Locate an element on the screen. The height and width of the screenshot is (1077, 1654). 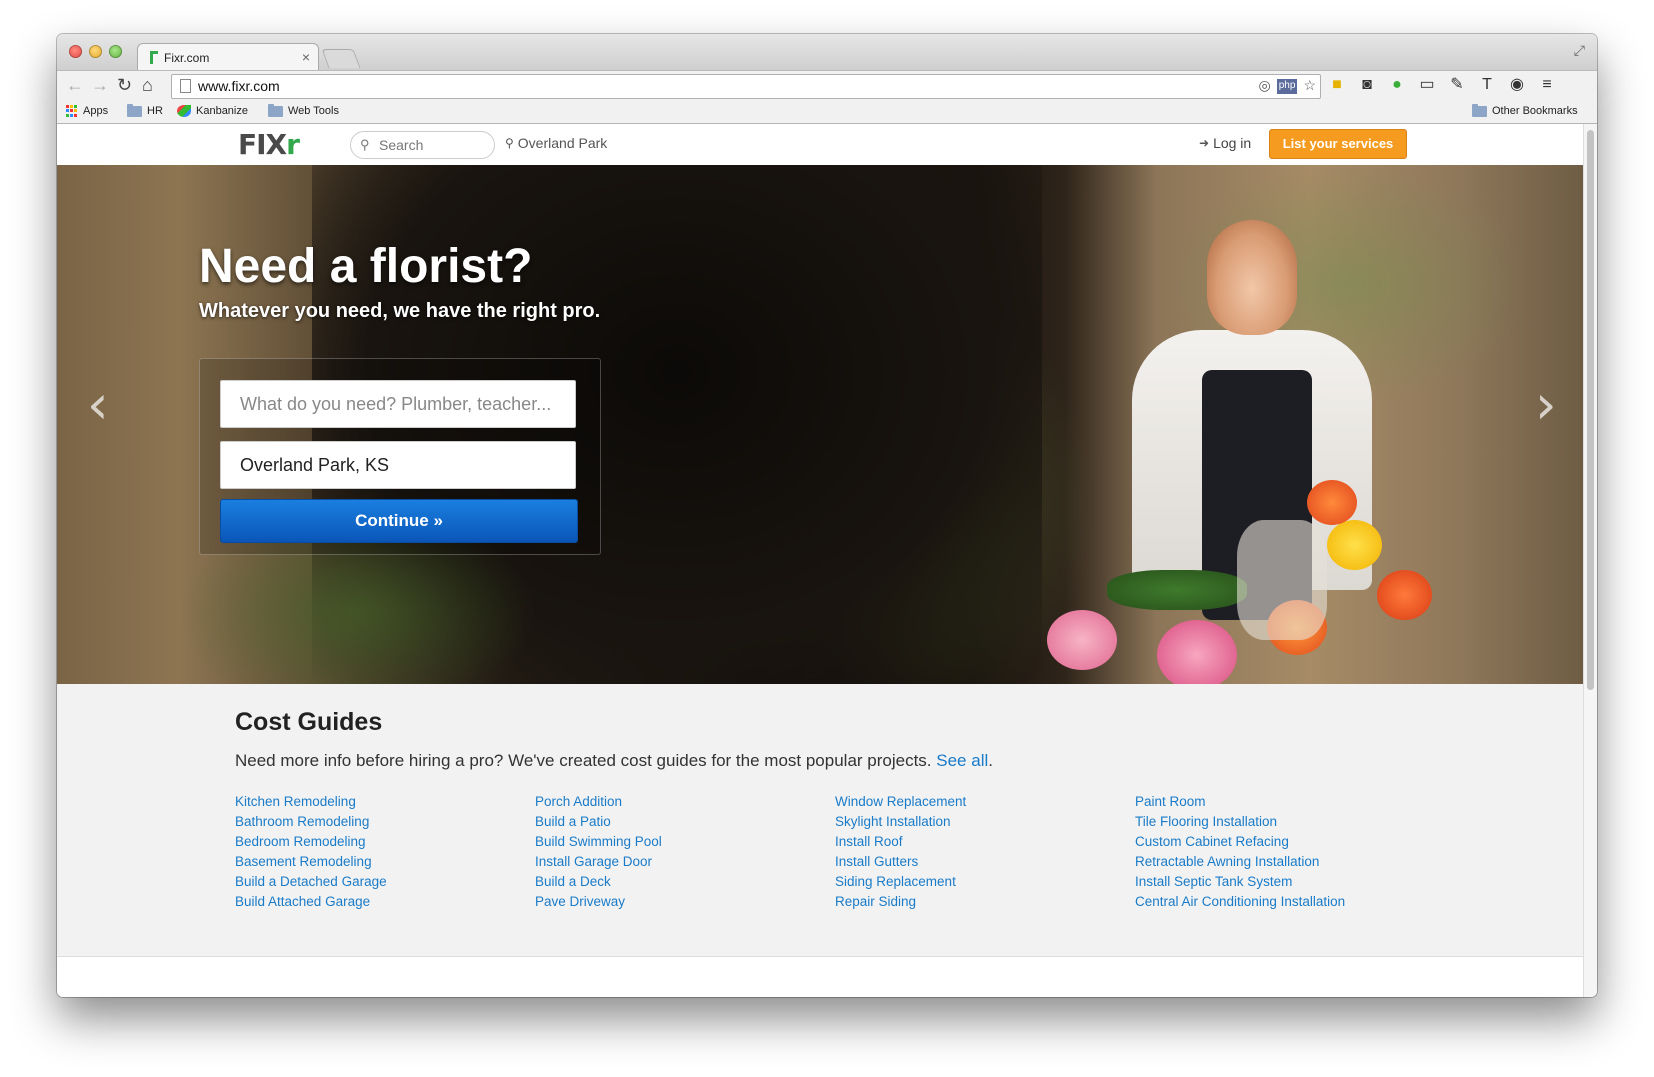
cost-guide-link: Install Garage Door is located at coordinates (675, 862).